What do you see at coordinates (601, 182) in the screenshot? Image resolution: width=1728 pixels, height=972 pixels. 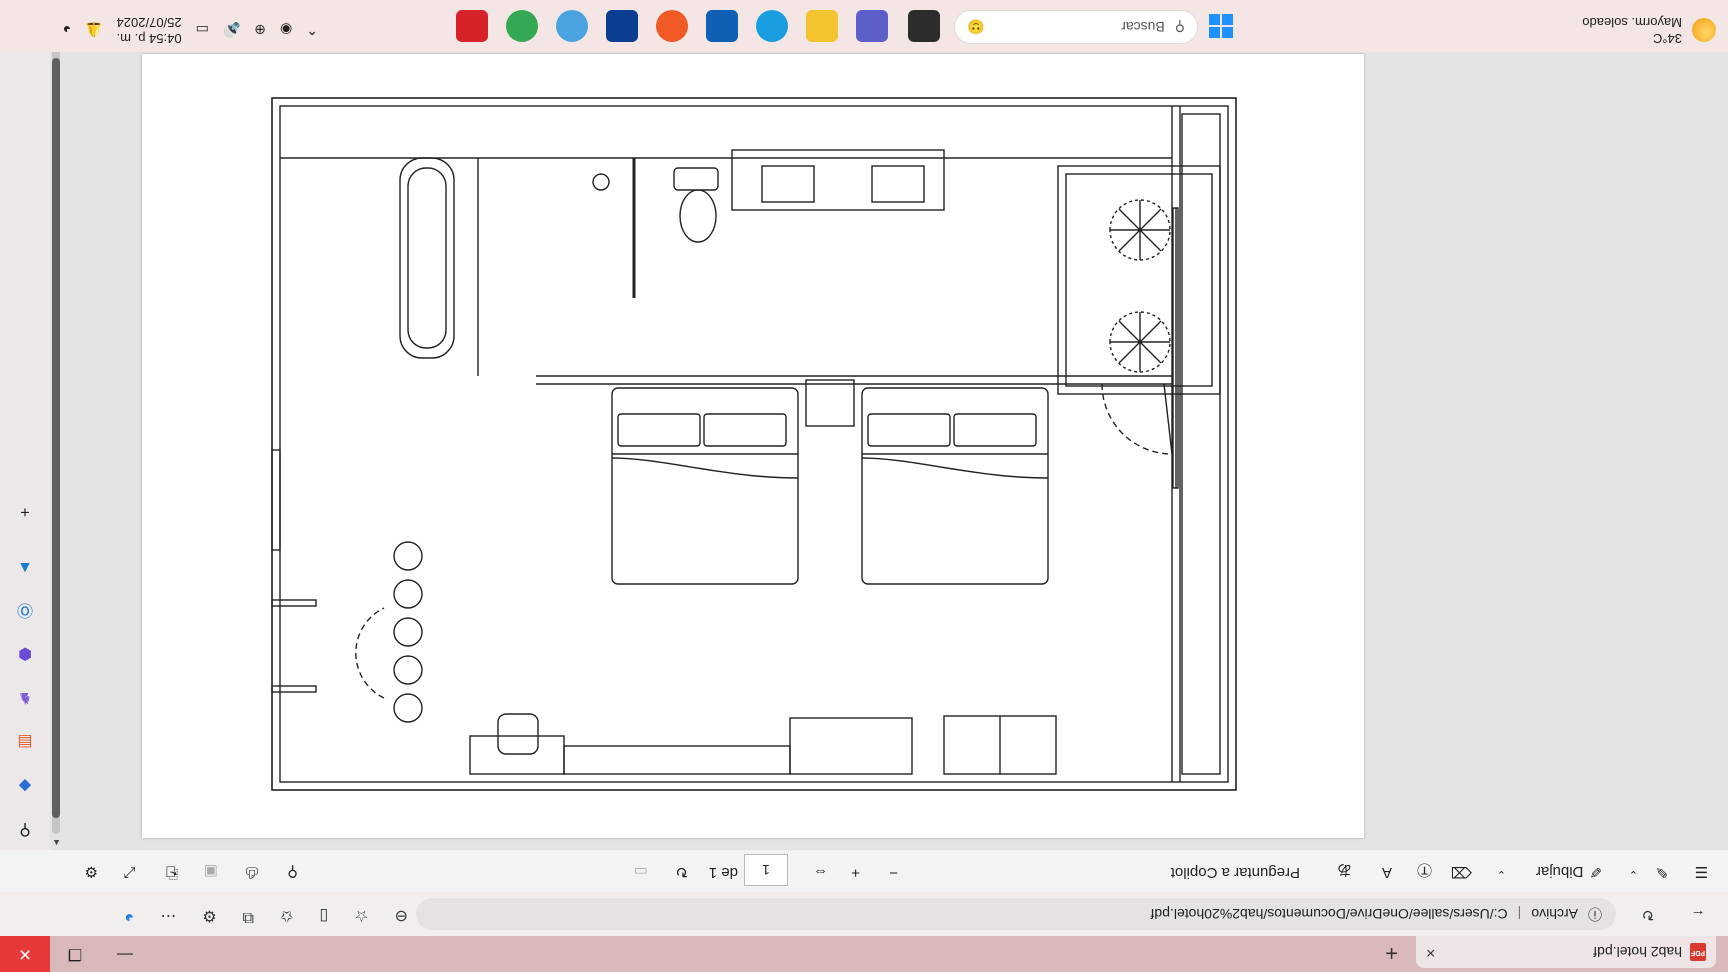 I see `shower-head` at bounding box center [601, 182].